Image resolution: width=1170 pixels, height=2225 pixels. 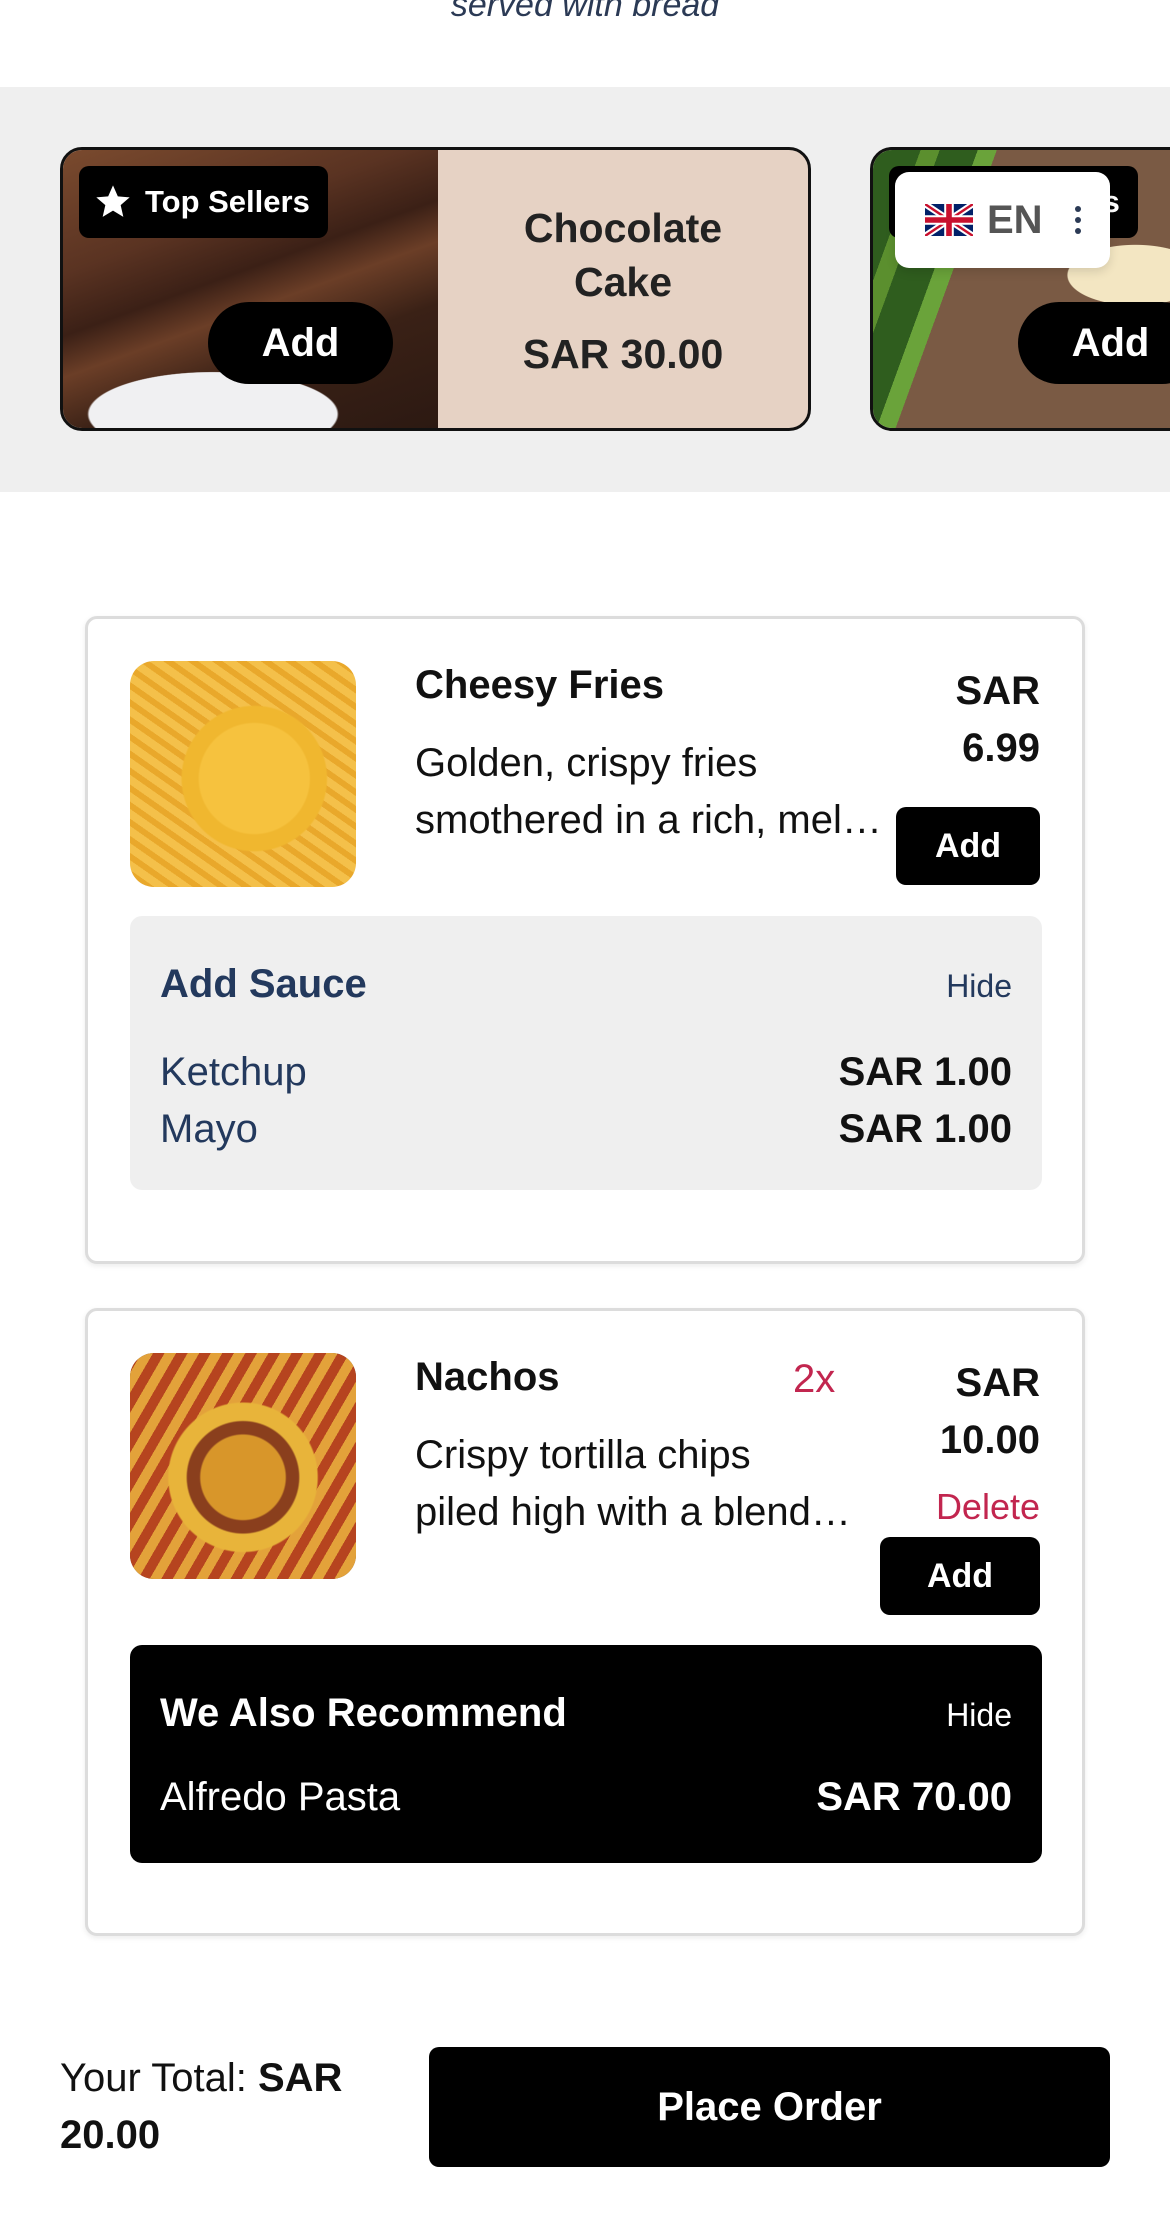 I want to click on hide-addon-button: Hide, so click(x=979, y=986).